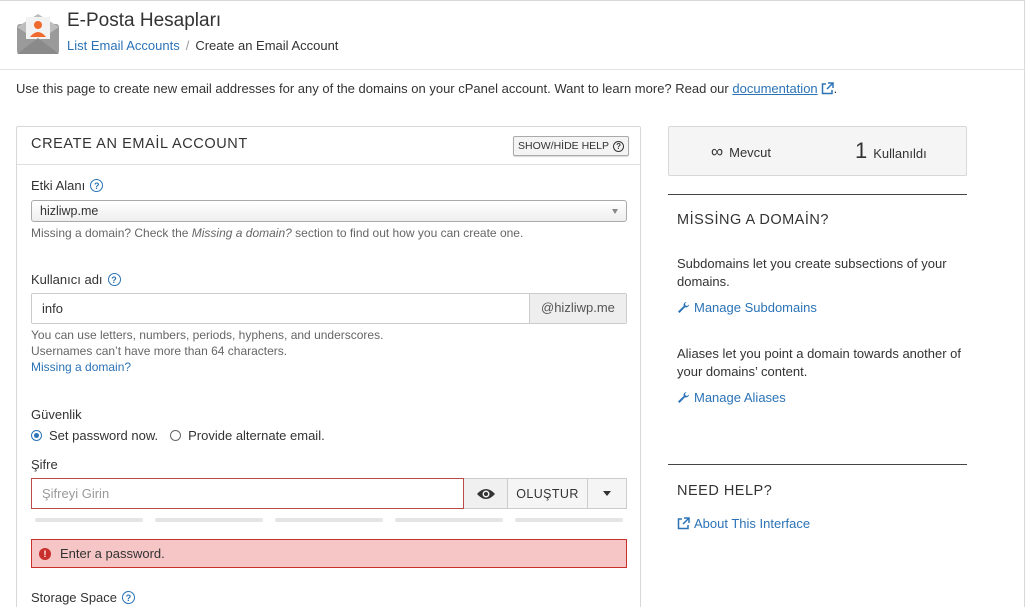 This screenshot has height=607, width=1025. What do you see at coordinates (56, 414) in the screenshot?
I see `security-label: Güvenlik` at bounding box center [56, 414].